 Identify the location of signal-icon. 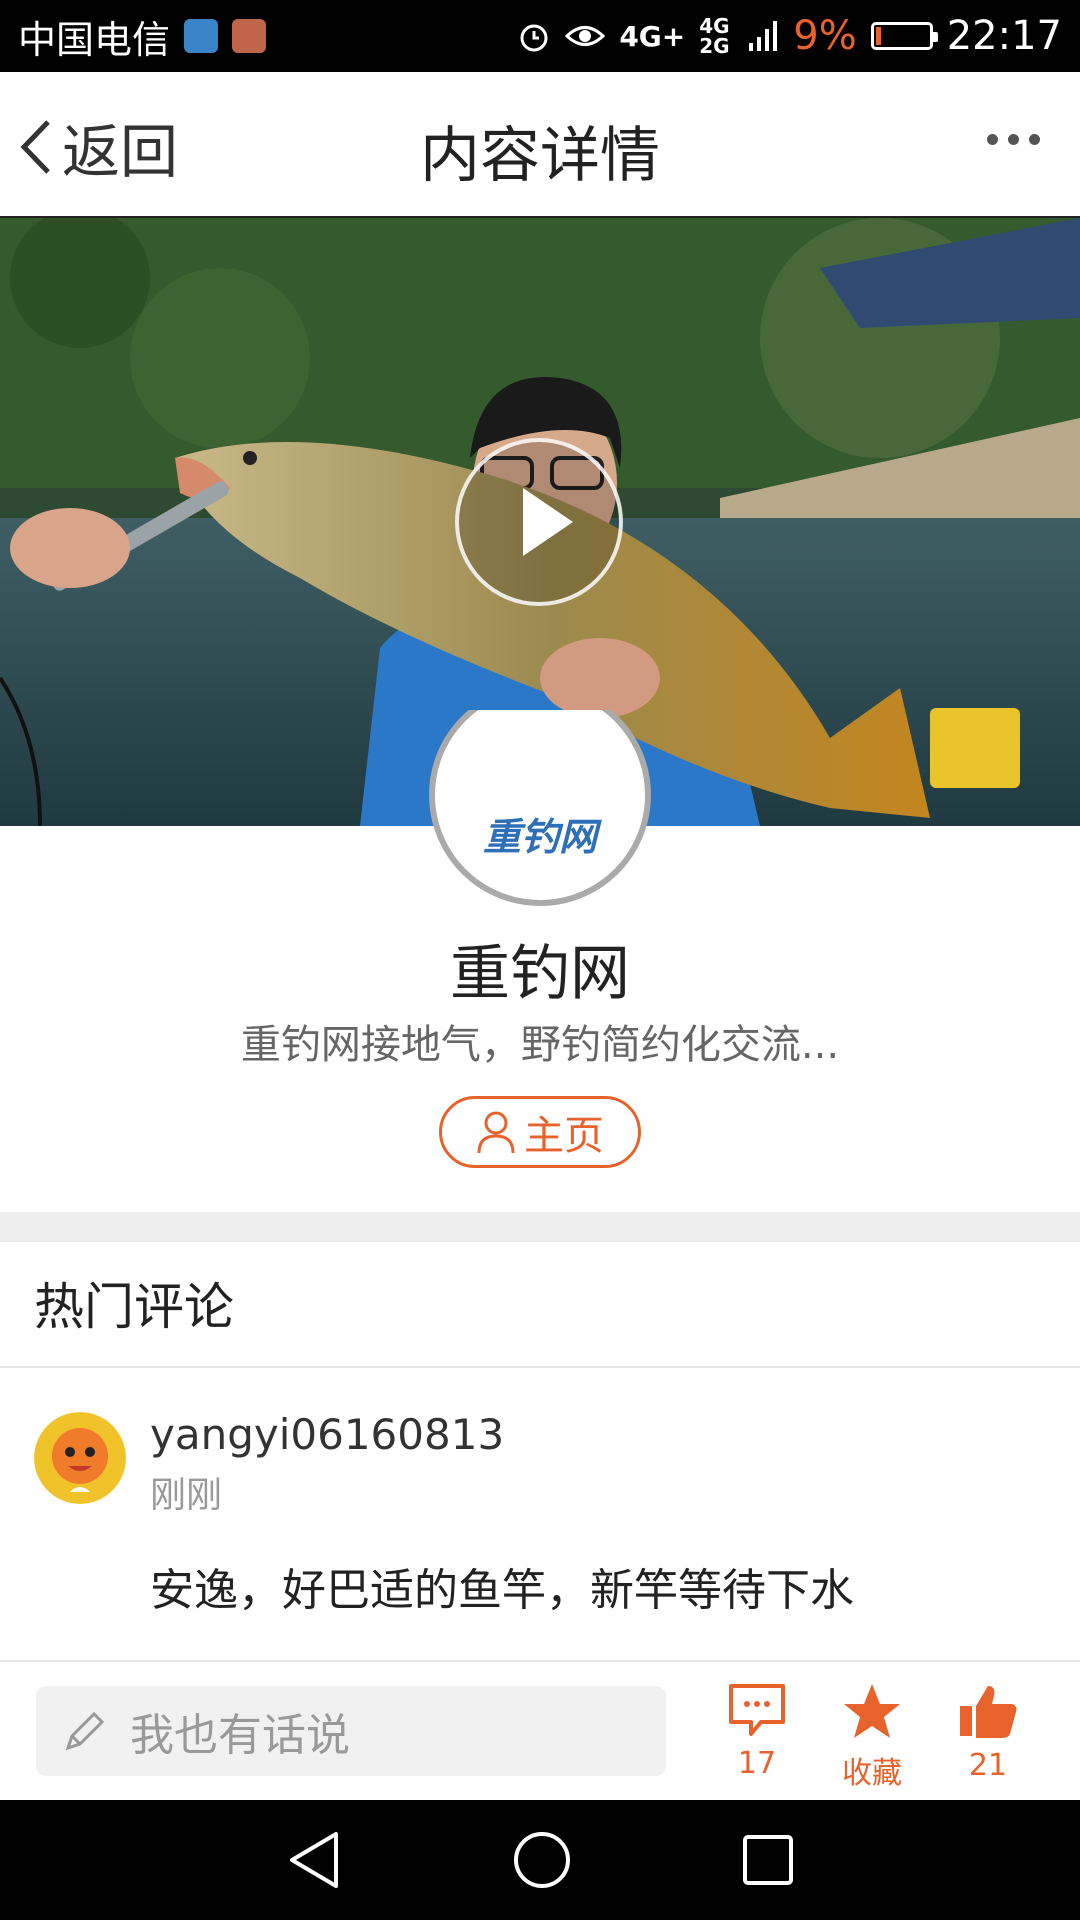
(763, 36).